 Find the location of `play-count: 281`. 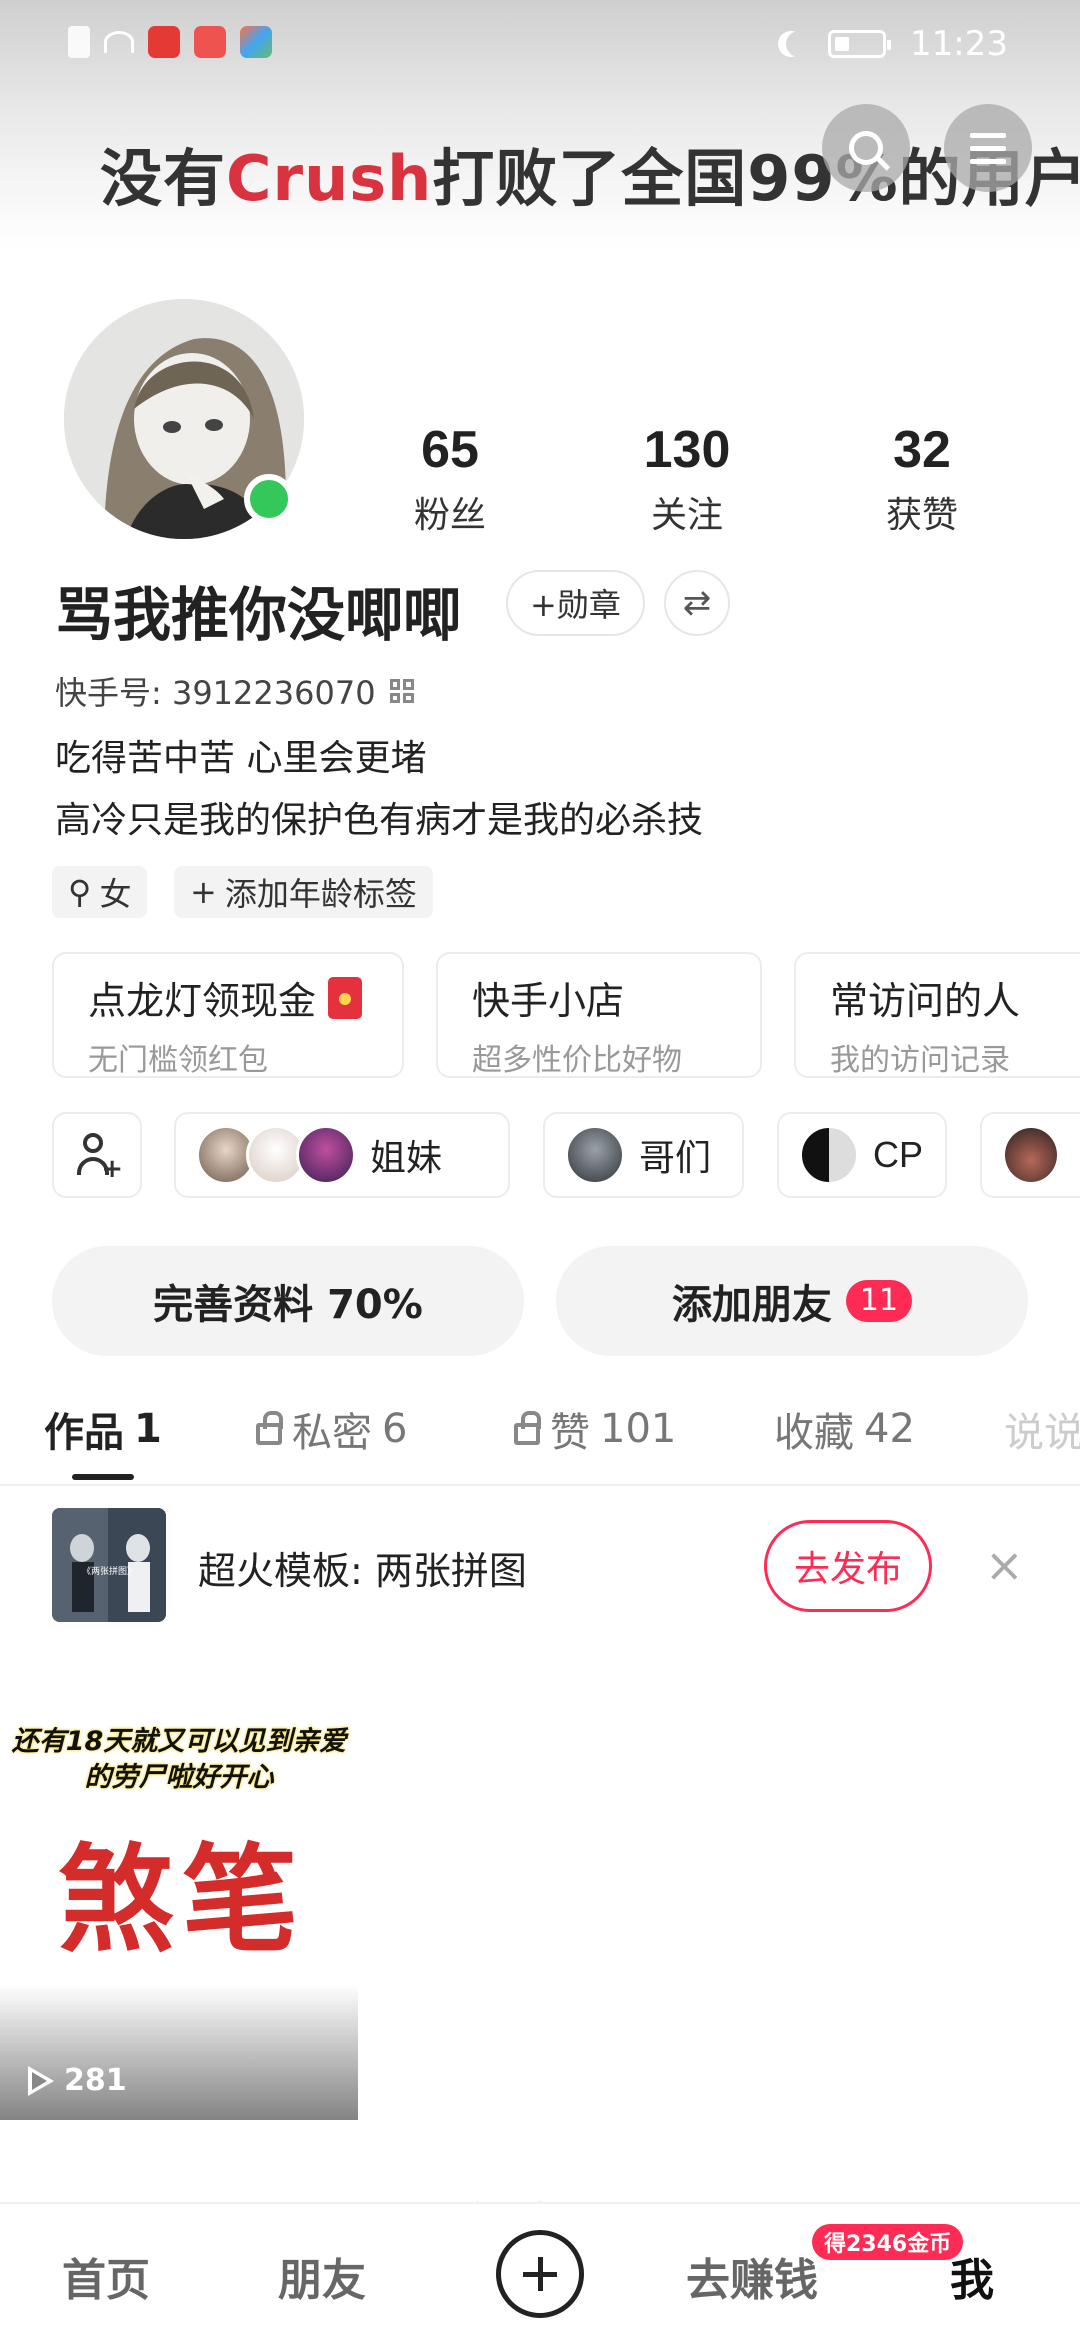

play-count: 281 is located at coordinates (77, 2080).